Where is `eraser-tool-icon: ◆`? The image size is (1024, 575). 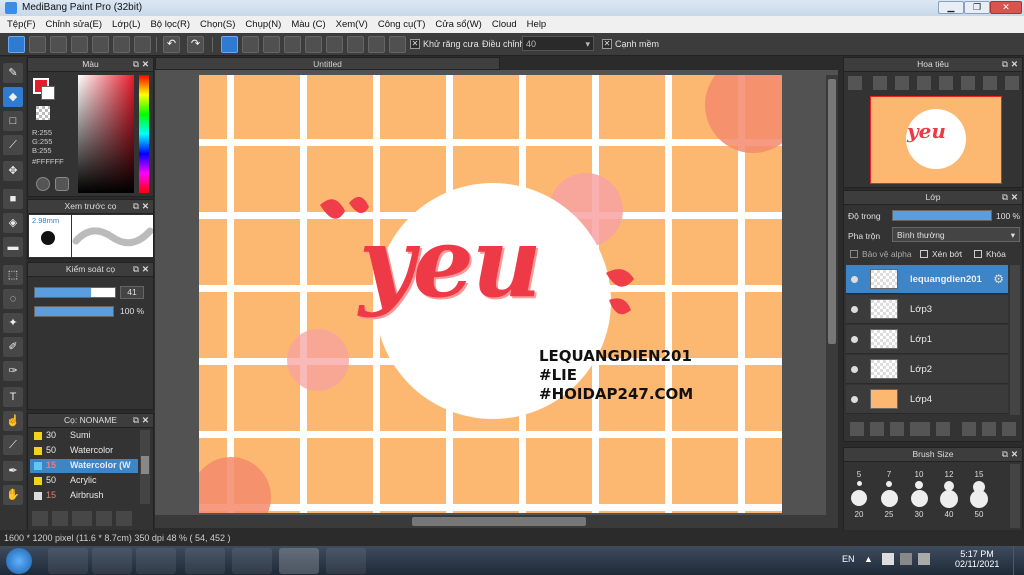 eraser-tool-icon: ◆ is located at coordinates (13, 97).